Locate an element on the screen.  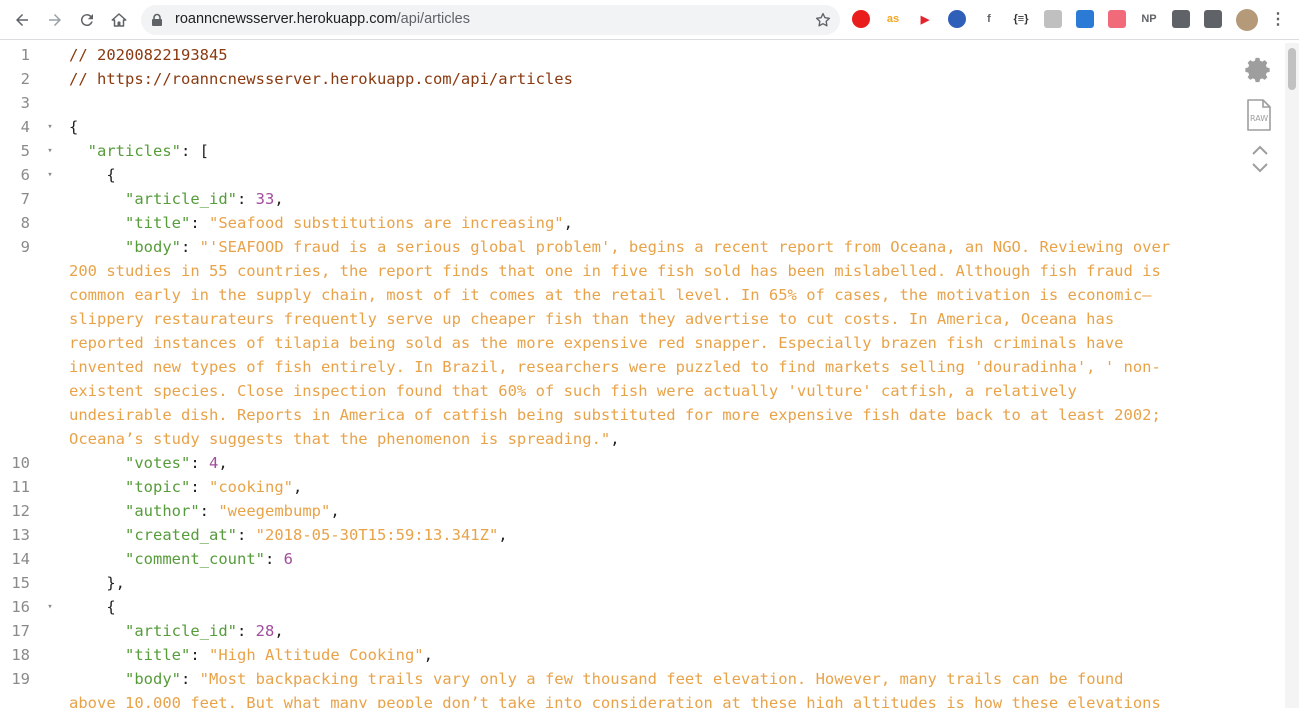
line-number: 13 is located at coordinates (20, 535).